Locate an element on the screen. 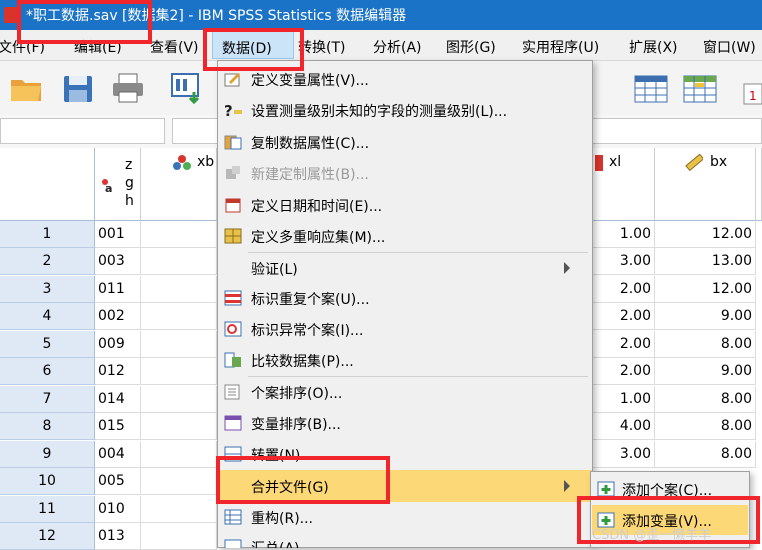 This screenshot has height=550, width=762. cell-zgh: 011 is located at coordinates (118, 289).